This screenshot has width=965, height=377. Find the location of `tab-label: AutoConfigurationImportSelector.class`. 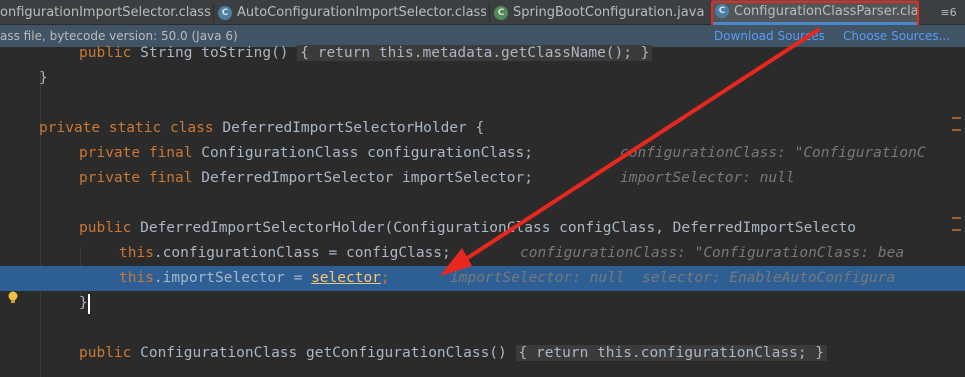

tab-label: AutoConfigurationImportSelector.class is located at coordinates (361, 12).